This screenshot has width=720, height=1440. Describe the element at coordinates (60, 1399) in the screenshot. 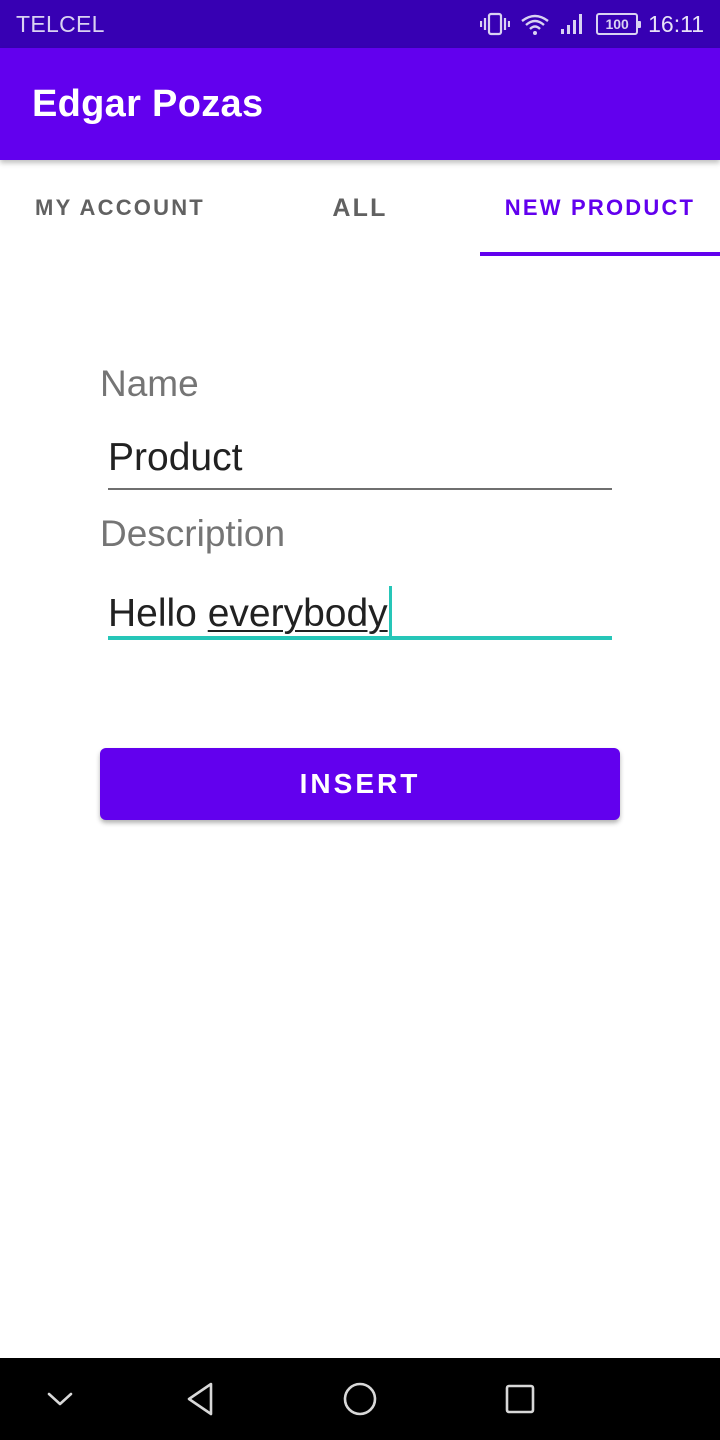

I see `chevron-down-icon` at that location.